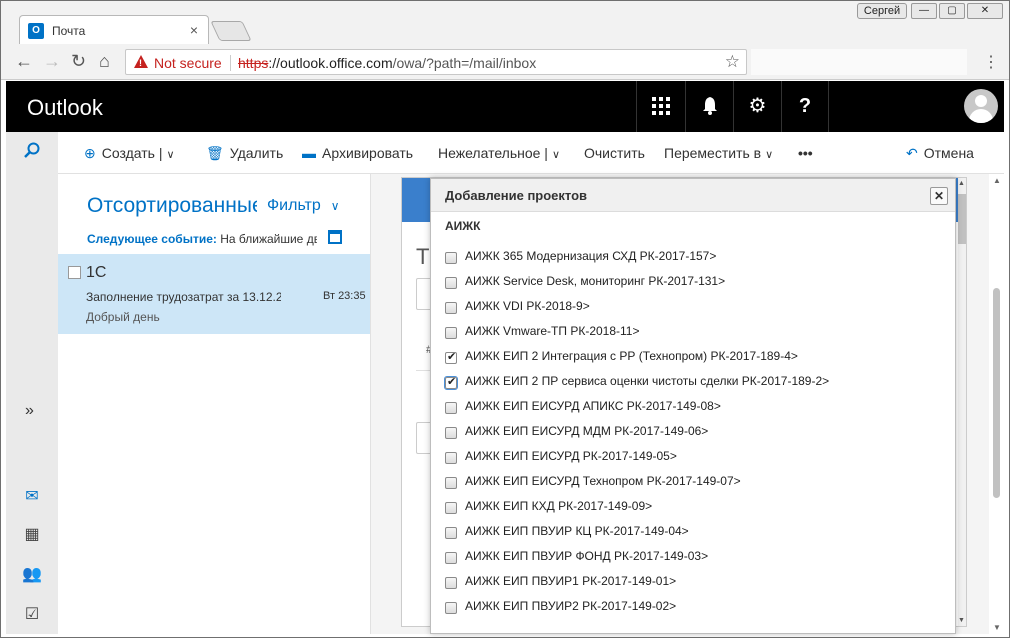  I want to click on next-event: Следующее событие: На ближайшие дв, so click(202, 239).